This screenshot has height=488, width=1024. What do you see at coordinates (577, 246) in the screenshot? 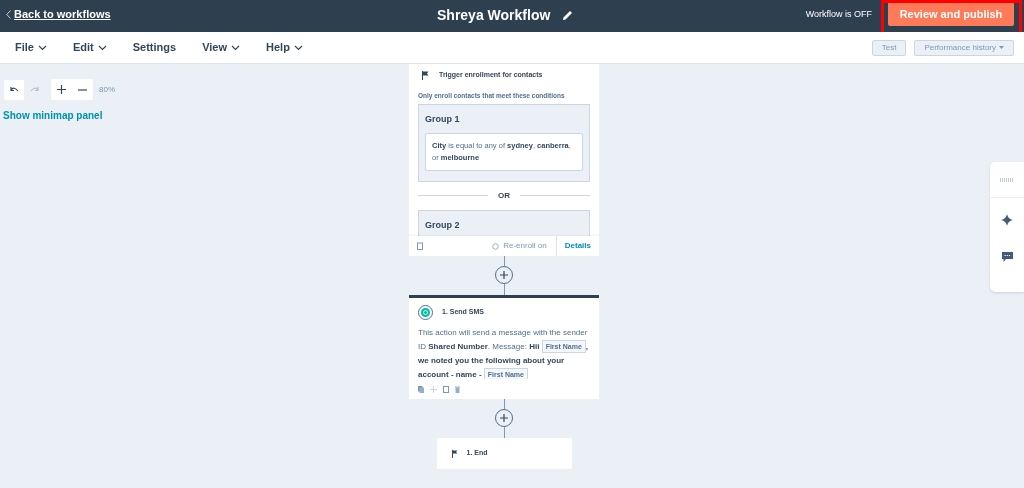
I see `details-link: Details` at bounding box center [577, 246].